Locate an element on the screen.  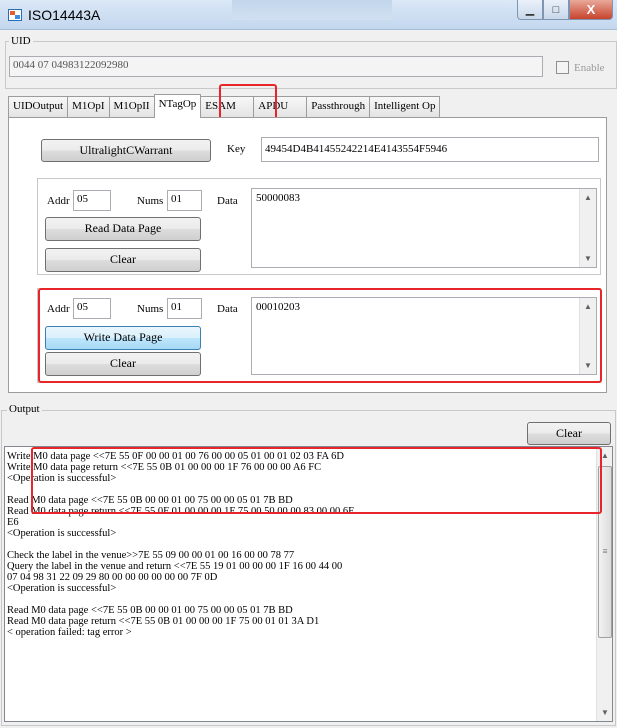
log-line: E6 is located at coordinates (13, 522).